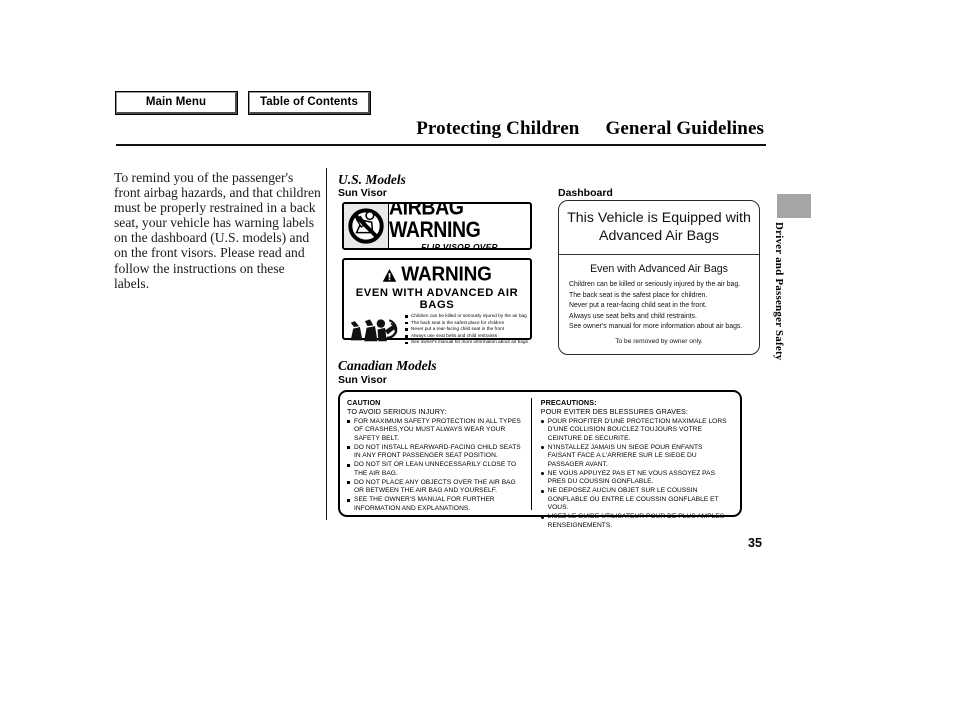 The width and height of the screenshot is (954, 710). I want to click on table-of-contents-button: Table of Contents, so click(309, 103).